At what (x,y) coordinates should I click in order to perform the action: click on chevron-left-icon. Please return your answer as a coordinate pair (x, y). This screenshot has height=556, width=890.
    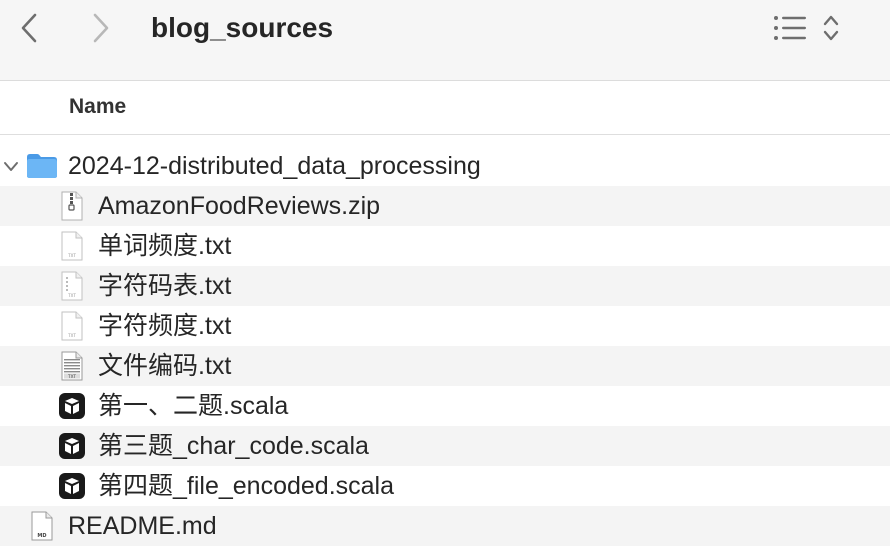
    Looking at the image, I should click on (29, 28).